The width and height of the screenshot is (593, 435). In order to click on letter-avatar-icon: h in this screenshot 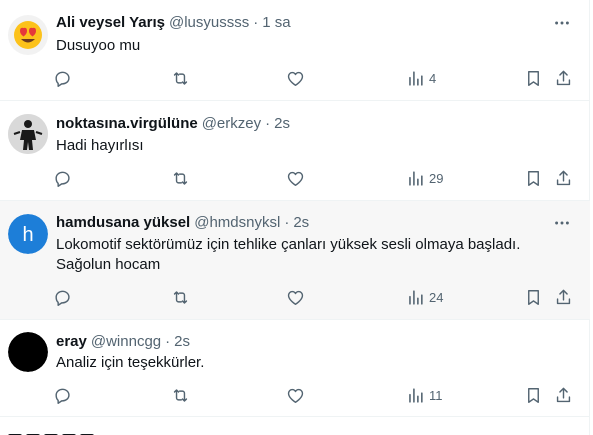, I will do `click(28, 234)`.